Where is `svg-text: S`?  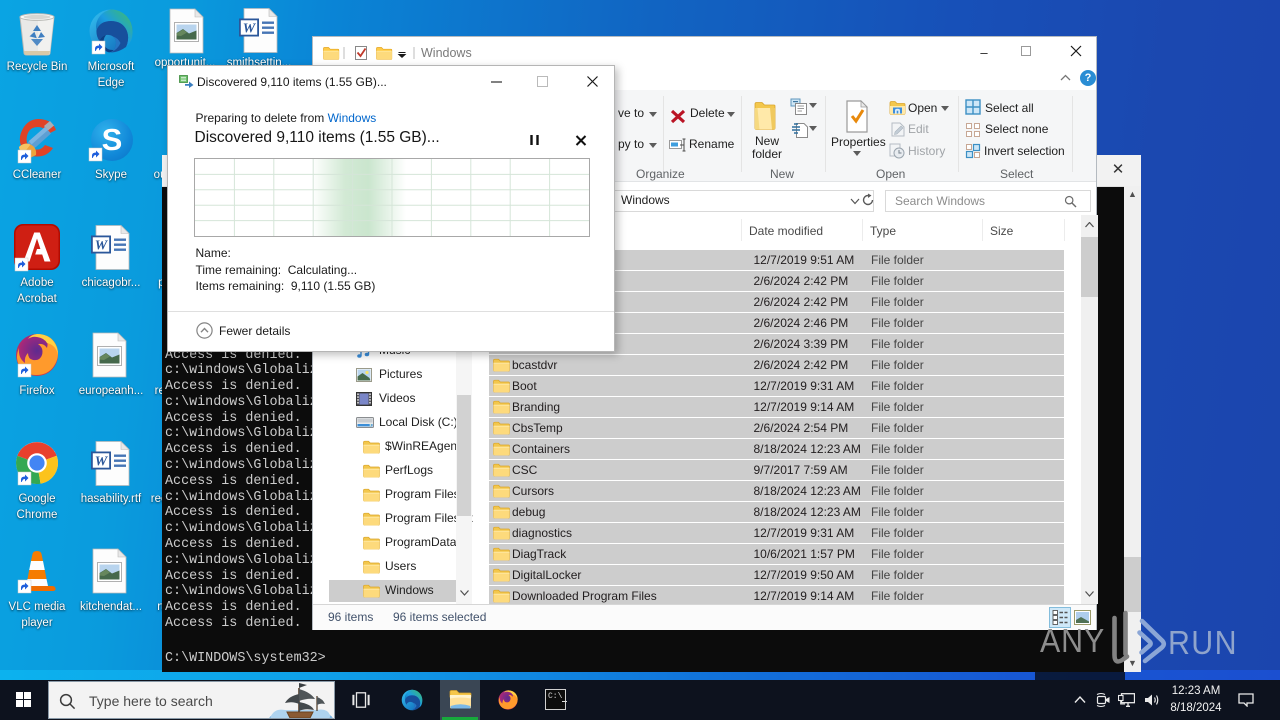 svg-text: S is located at coordinates (112, 139).